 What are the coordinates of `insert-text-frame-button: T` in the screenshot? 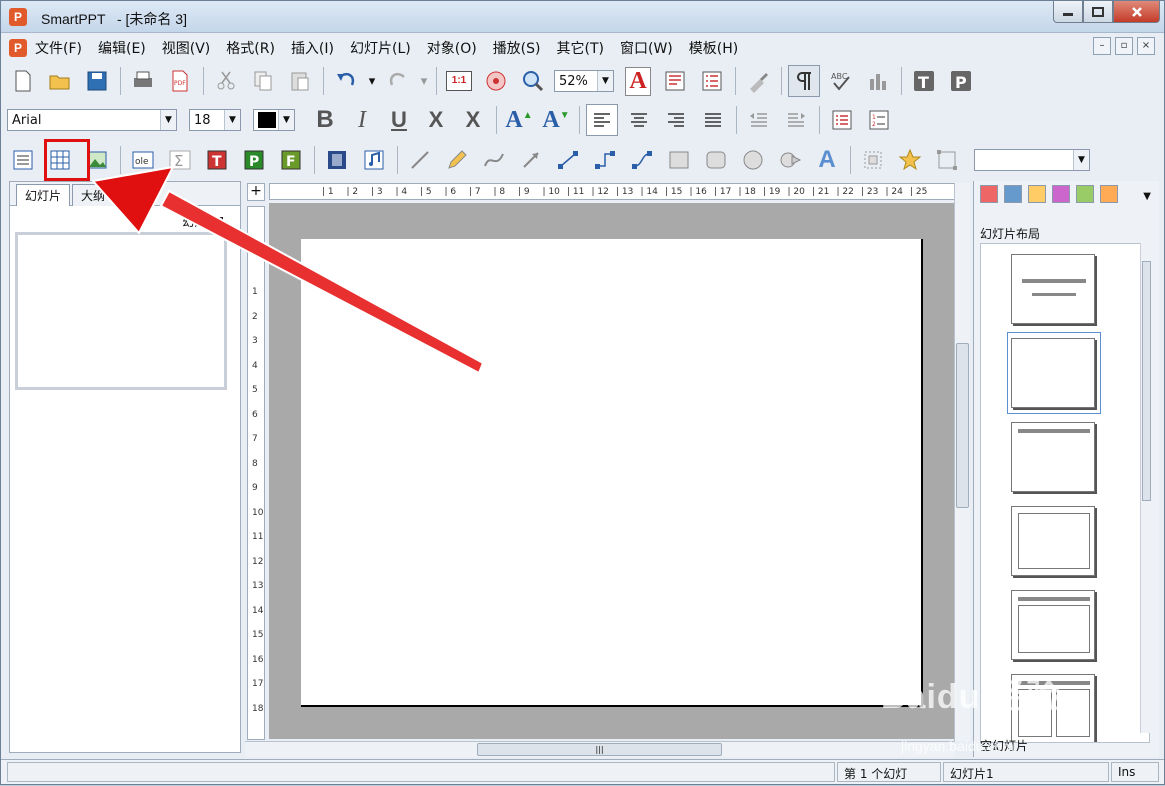 It's located at (217, 160).